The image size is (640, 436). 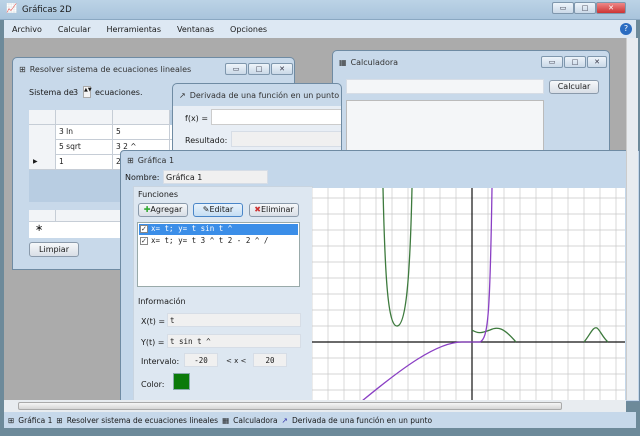 I want to click on interval-min: -20, so click(x=201, y=360).